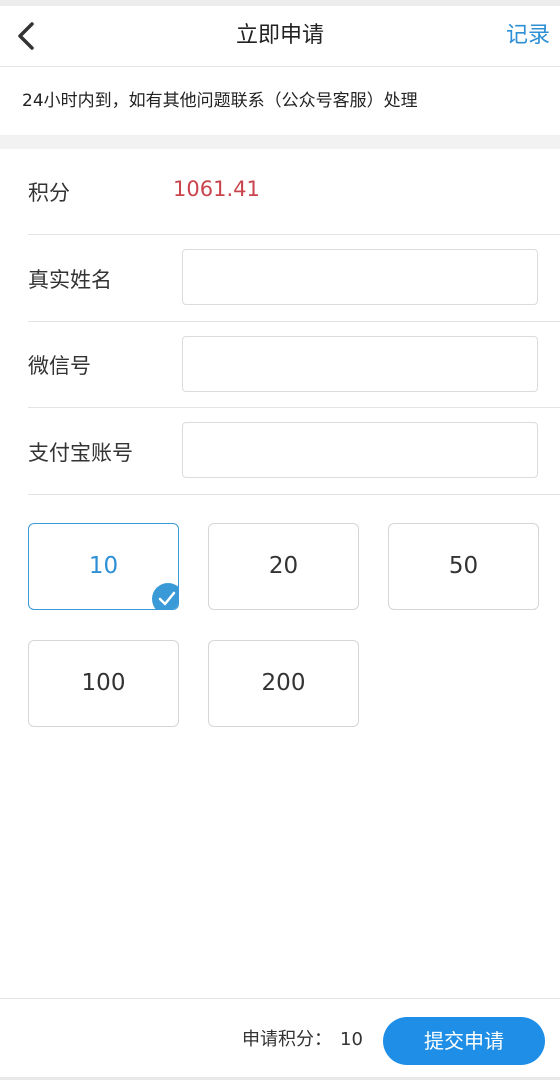  Describe the element at coordinates (360, 364) in the screenshot. I see `wechat-input` at that location.